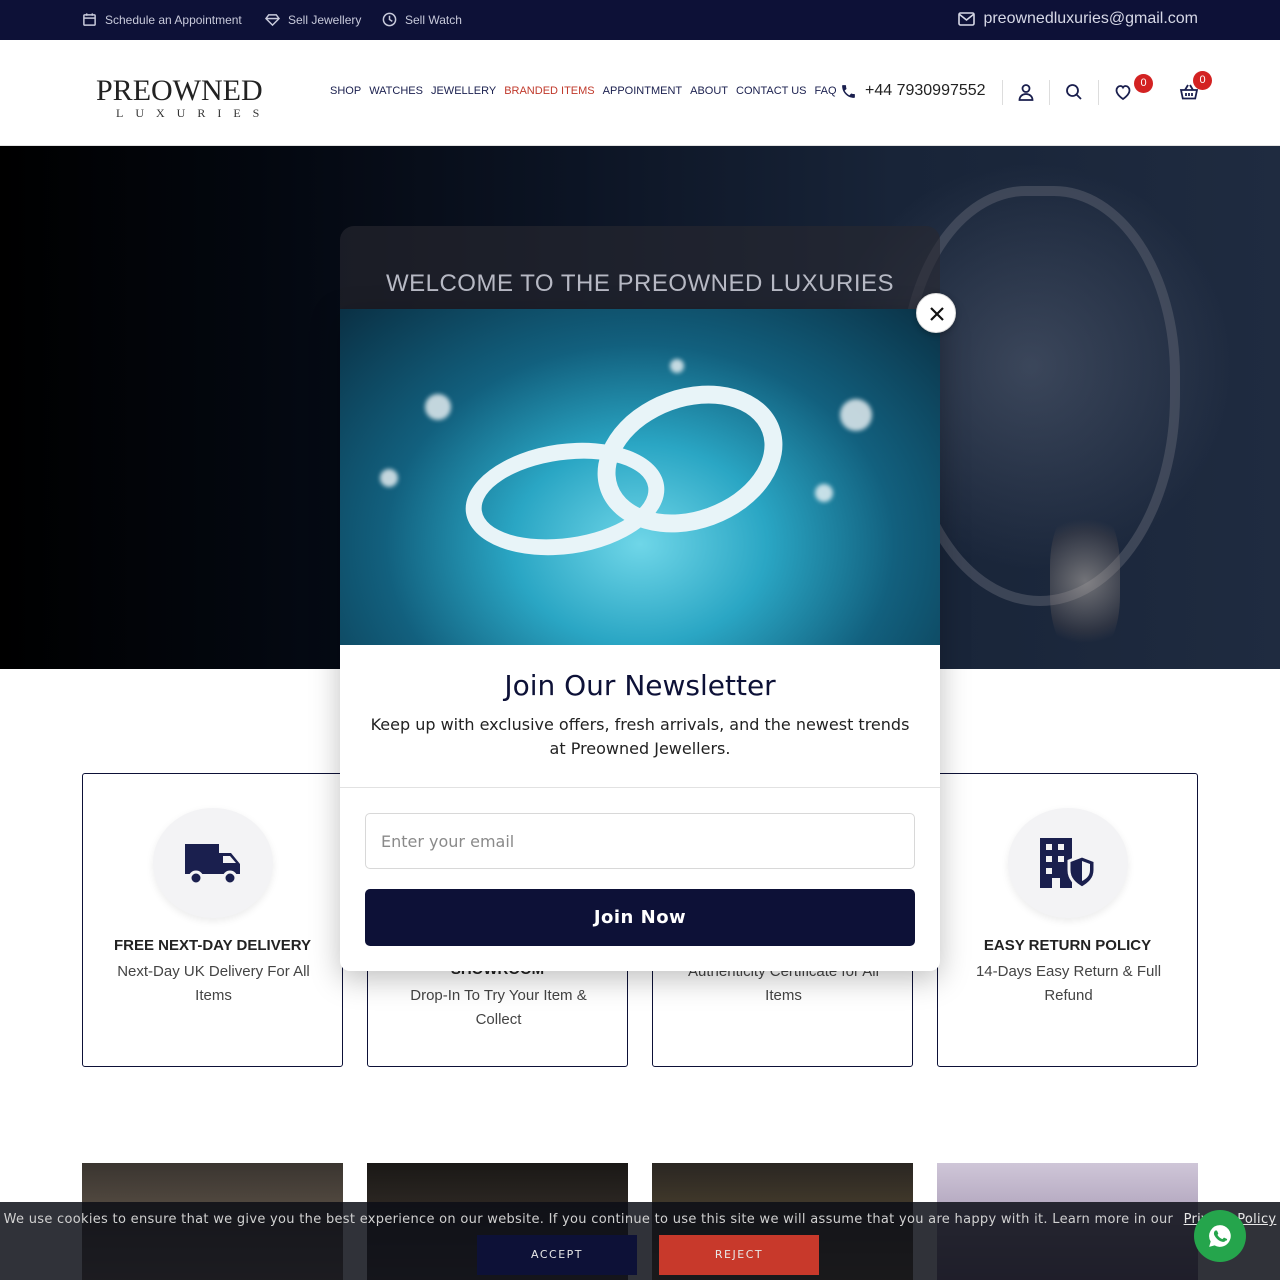 The height and width of the screenshot is (1280, 1280). I want to click on close-icon, so click(937, 314).